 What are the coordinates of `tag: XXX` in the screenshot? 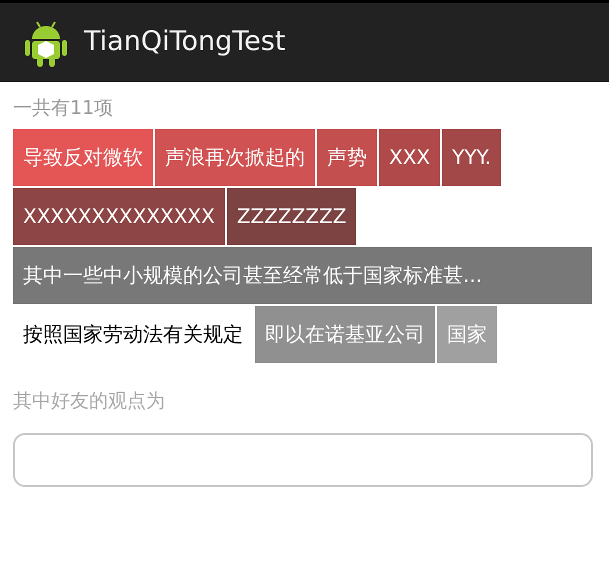 It's located at (409, 157).